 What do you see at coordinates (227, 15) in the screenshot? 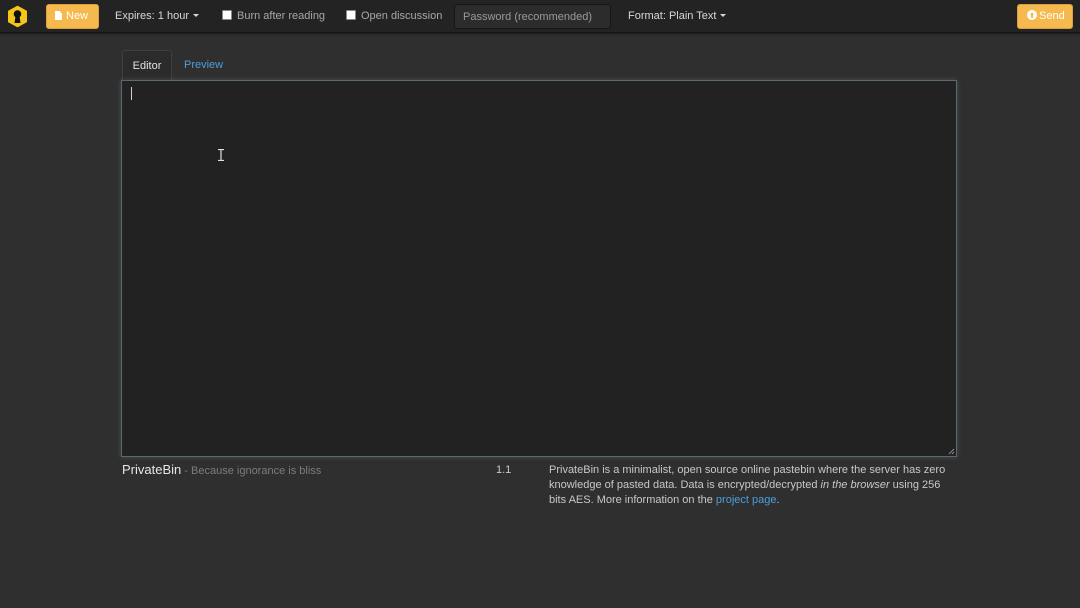
I see `burn-after-reading-checkbox` at bounding box center [227, 15].